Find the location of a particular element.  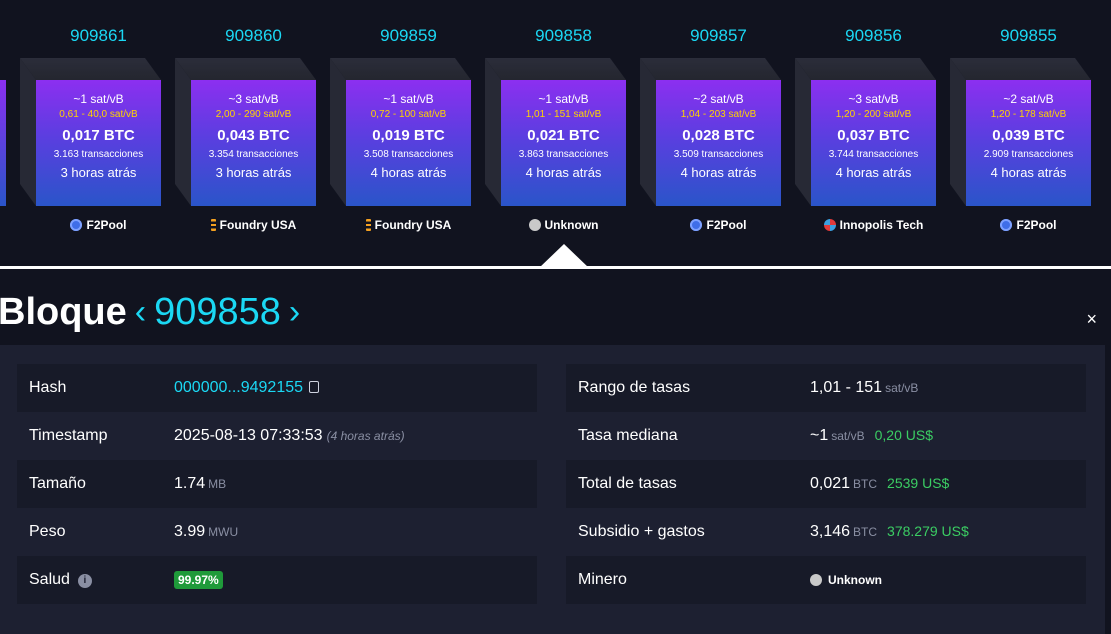

table-row-subsidy: Subsidio + gastos 3,146 BTC 378.279 US$ is located at coordinates (826, 532).